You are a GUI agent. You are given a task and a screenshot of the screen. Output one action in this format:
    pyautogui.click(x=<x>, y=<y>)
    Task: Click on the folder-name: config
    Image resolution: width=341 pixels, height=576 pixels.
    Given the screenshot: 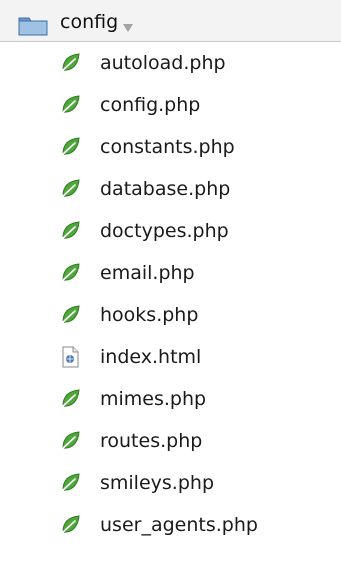 What is the action you would take?
    pyautogui.click(x=89, y=22)
    